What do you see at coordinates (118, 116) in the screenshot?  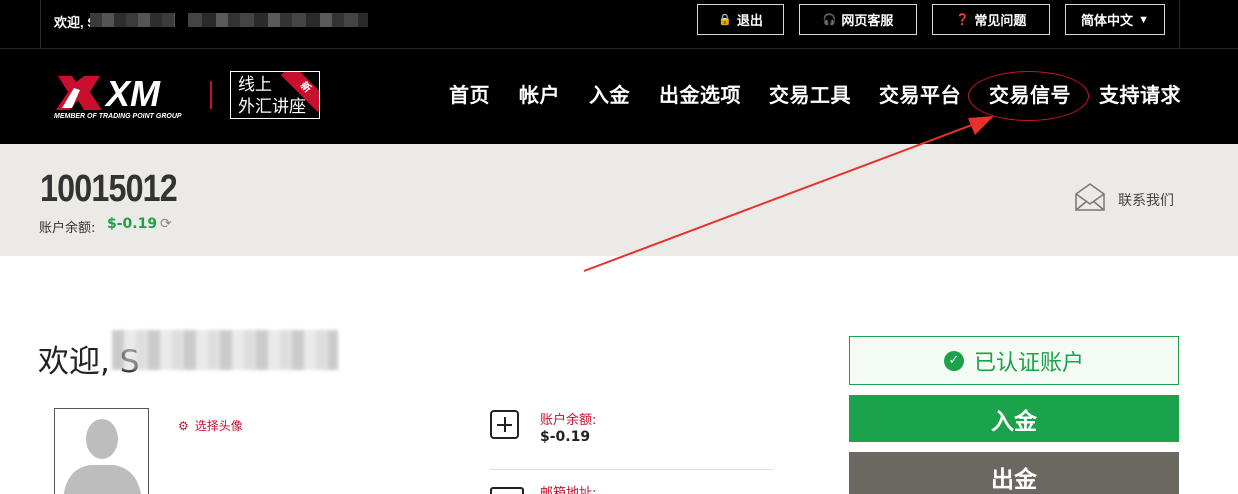 I see `logo-tagline: MEMBER OF TRADING POINT GROUP` at bounding box center [118, 116].